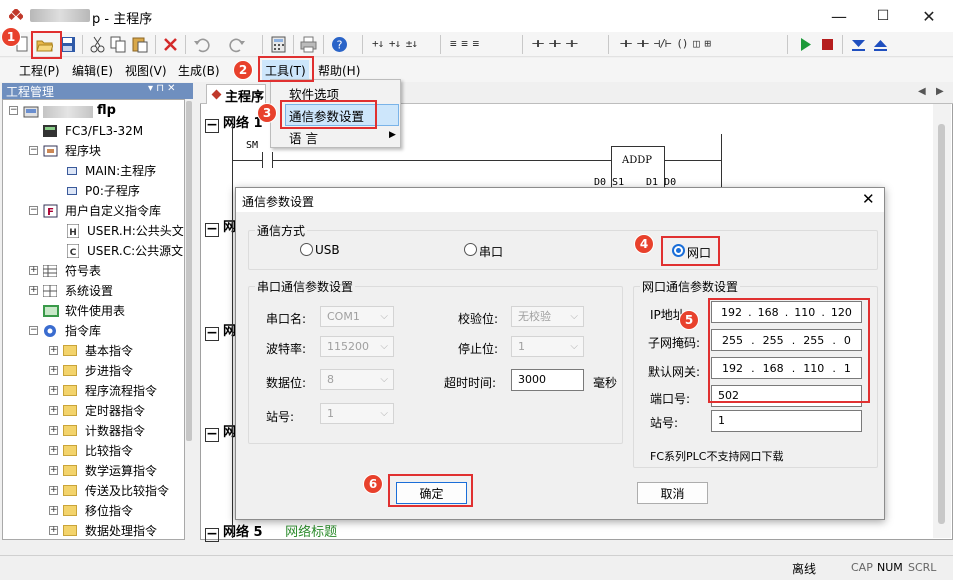  I want to click on symbol-table-icon, so click(50, 271).